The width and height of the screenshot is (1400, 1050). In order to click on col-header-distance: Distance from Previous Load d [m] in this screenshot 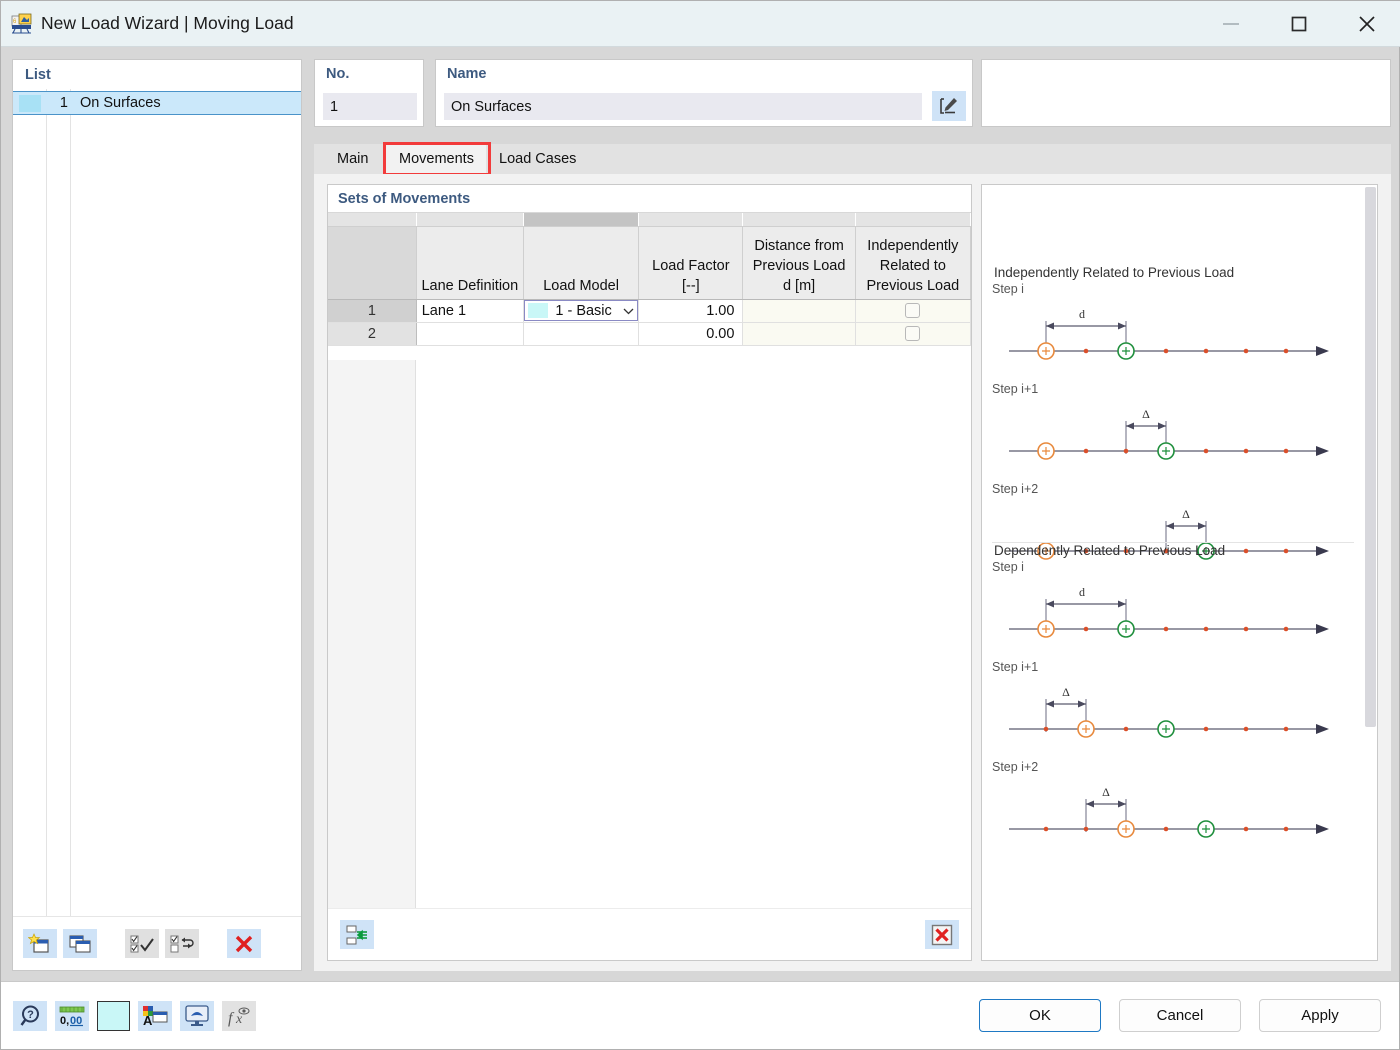, I will do `click(799, 263)`.